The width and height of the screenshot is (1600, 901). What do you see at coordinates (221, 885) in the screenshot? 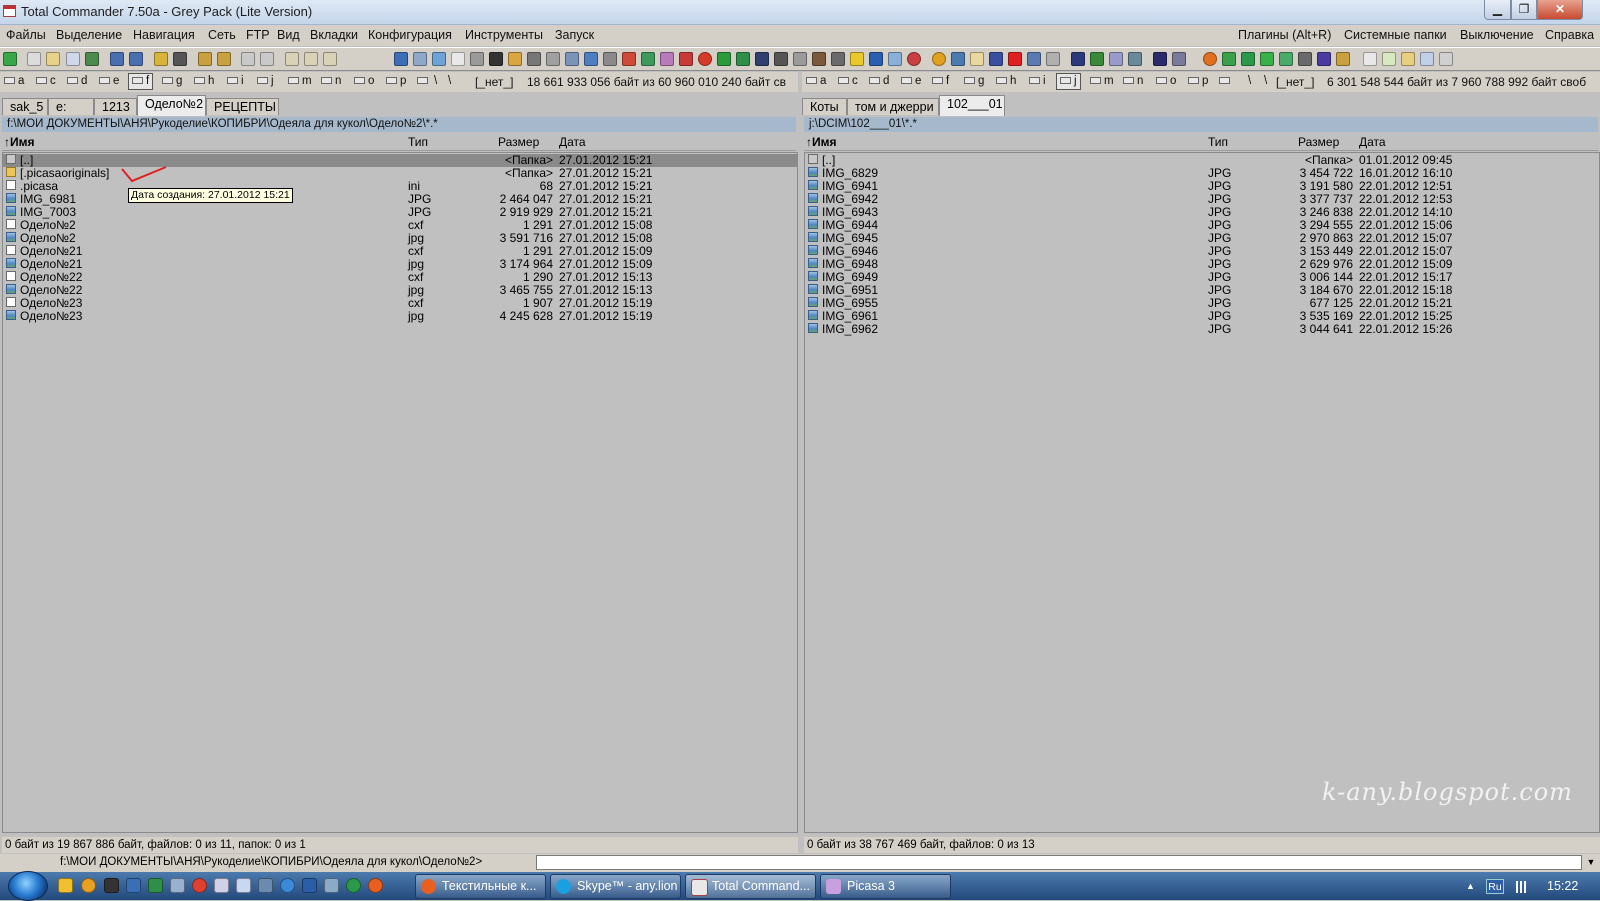
I see `quicklaunch-calendar-icon` at bounding box center [221, 885].